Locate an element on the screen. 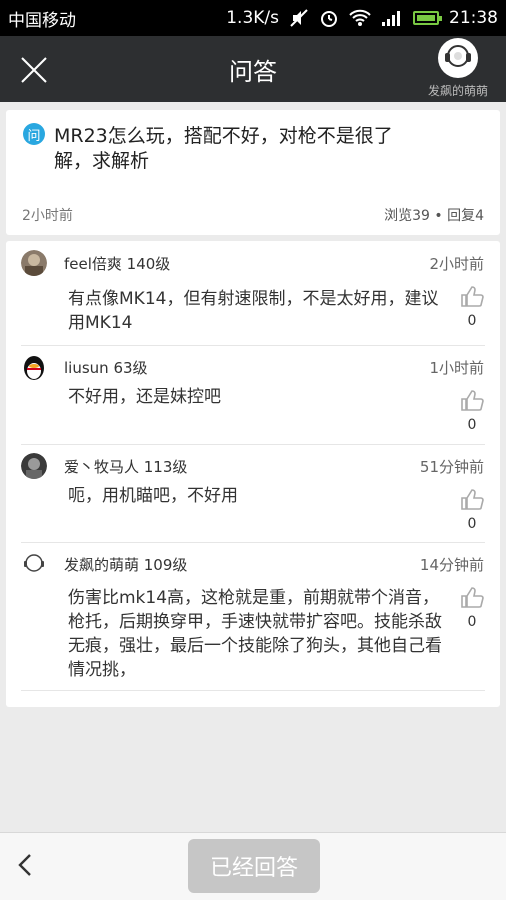  answer-content: 有点像MK14，但有射速限制，不是太好用，建议用MK14 is located at coordinates (253, 311).